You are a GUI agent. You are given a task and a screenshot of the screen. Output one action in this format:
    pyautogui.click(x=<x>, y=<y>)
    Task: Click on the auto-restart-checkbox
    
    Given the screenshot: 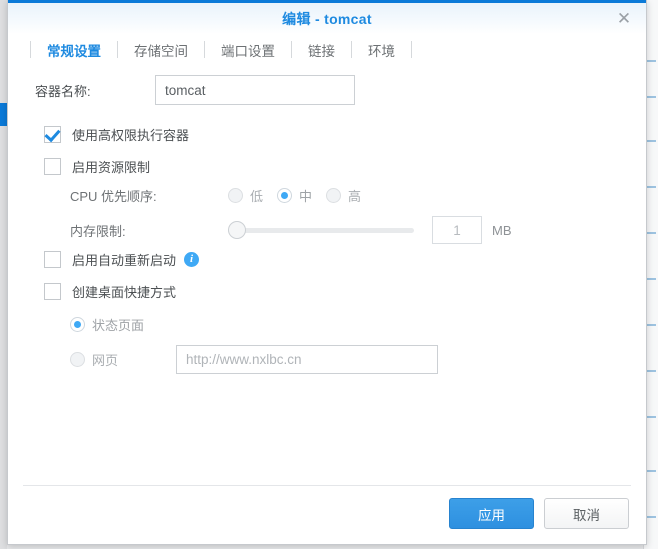 What is the action you would take?
    pyautogui.click(x=52, y=259)
    